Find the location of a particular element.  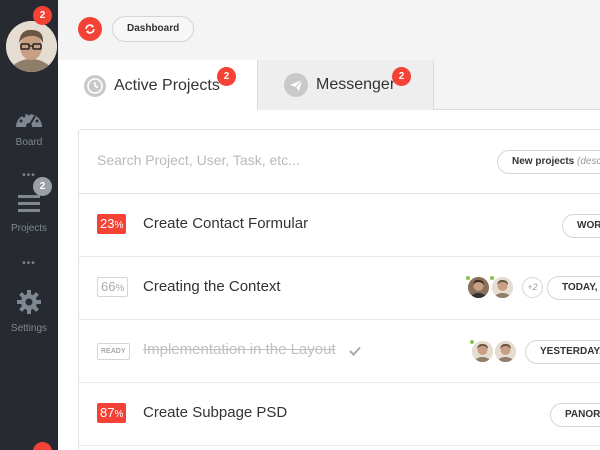

gear-icon is located at coordinates (29, 302).